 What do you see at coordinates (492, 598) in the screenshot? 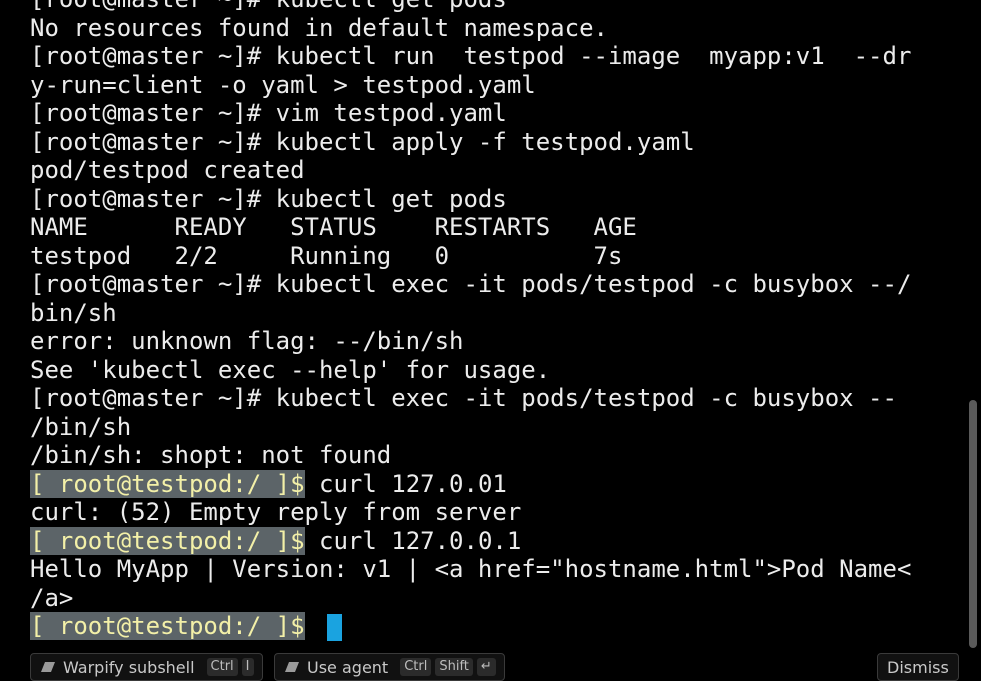
I see `terminal-line: /a>` at bounding box center [492, 598].